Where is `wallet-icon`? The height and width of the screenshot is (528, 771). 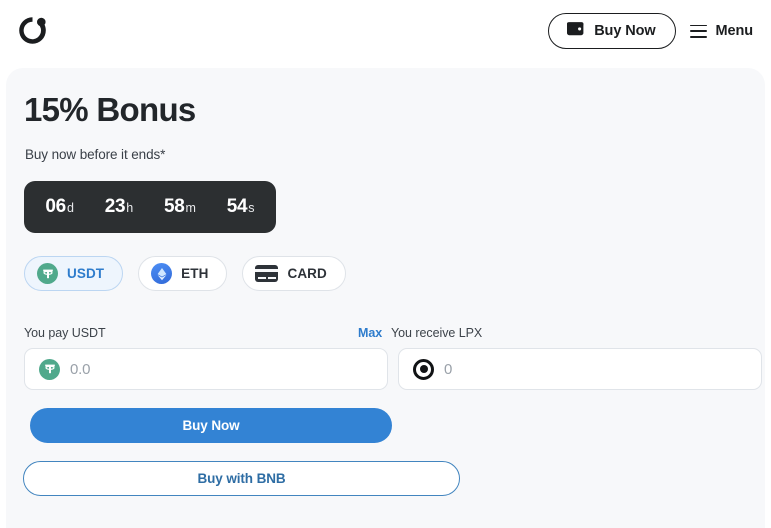
wallet-icon is located at coordinates (575, 31).